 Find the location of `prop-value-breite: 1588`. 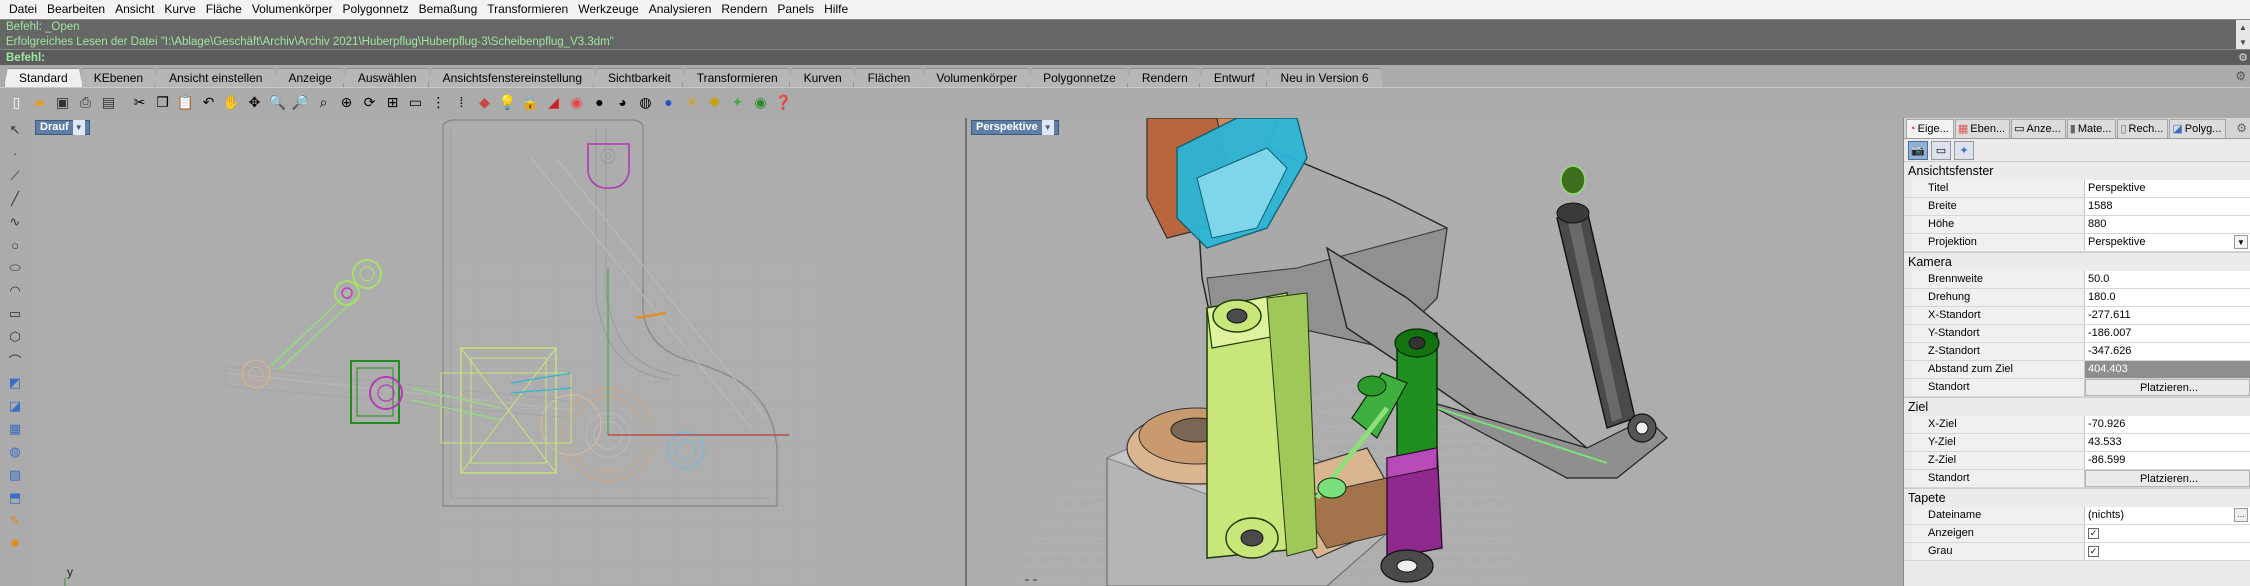

prop-value-breite: 1588 is located at coordinates (2167, 206).